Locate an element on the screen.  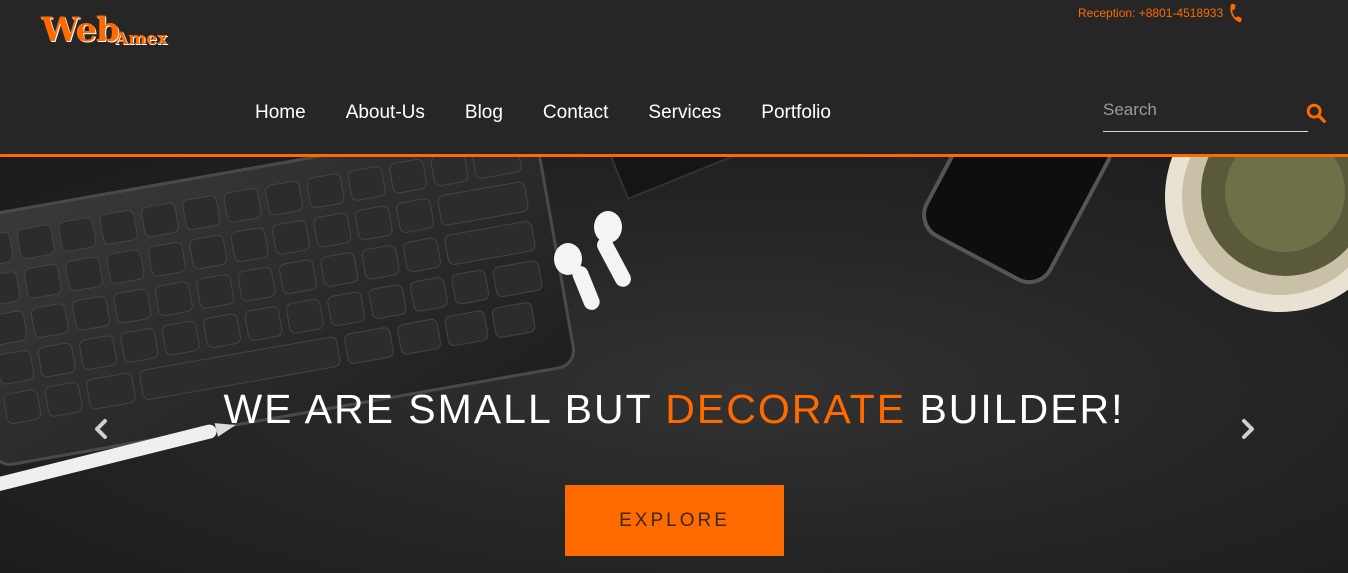
hero-title-accent: DECORATE is located at coordinates (786, 409).